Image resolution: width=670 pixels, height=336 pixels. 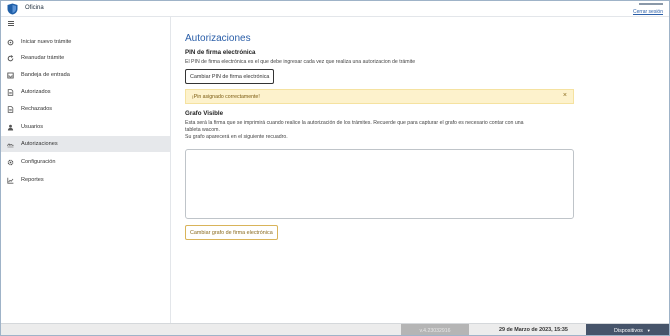 What do you see at coordinates (648, 330) in the screenshot?
I see `caret-up-icon: ▼` at bounding box center [648, 330].